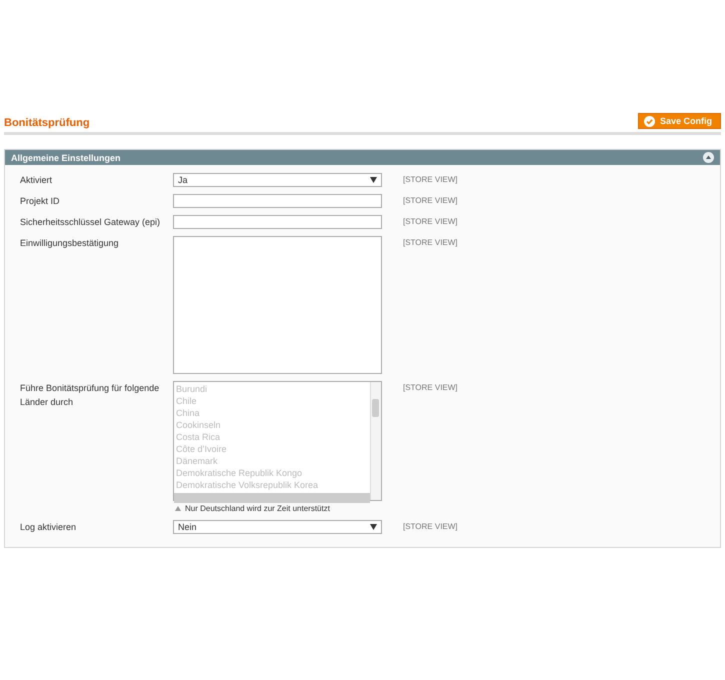 The image size is (725, 680). Describe the element at coordinates (708, 157) in the screenshot. I see `collapse-icon` at that location.